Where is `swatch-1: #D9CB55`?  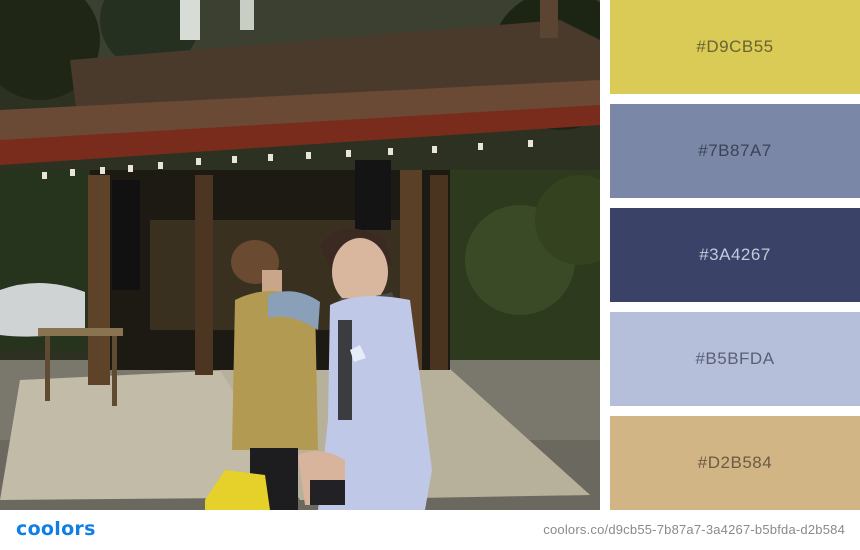 swatch-1: #D9CB55 is located at coordinates (735, 47).